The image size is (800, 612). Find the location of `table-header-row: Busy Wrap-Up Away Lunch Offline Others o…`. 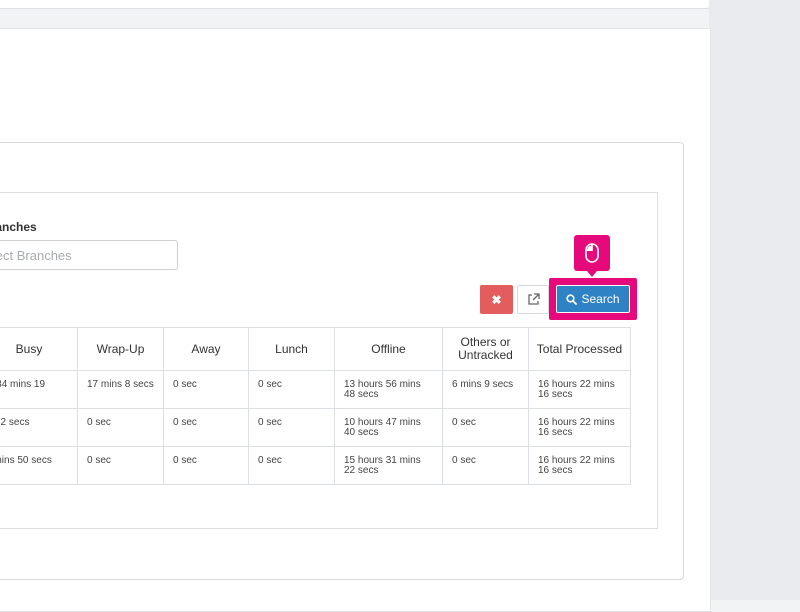

table-header-row: Busy Wrap-Up Away Lunch Offline Others o… is located at coordinates (315, 349).